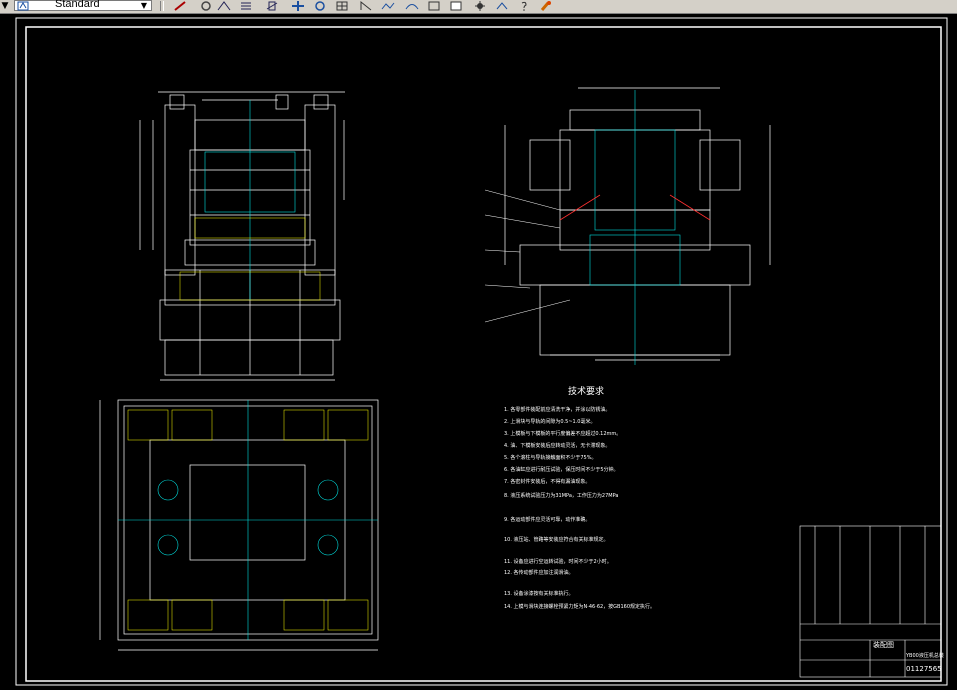 The image size is (957, 690). I want to click on erase-icon, so click(206, 6).